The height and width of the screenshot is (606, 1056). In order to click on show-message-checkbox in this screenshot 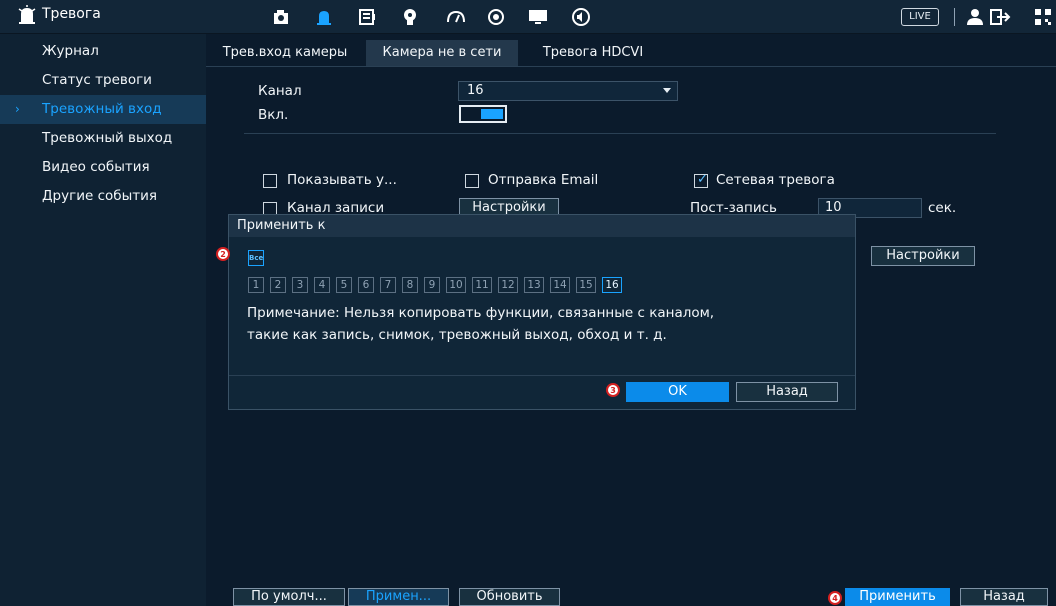, I will do `click(270, 181)`.